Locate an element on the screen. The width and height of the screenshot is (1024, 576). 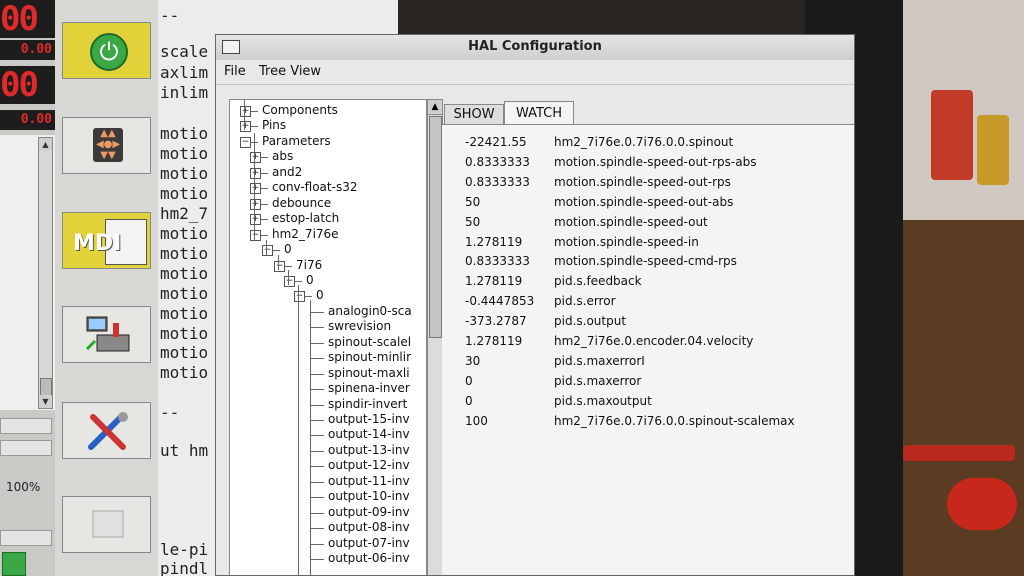
watch-value: 30 is located at coordinates (473, 360).